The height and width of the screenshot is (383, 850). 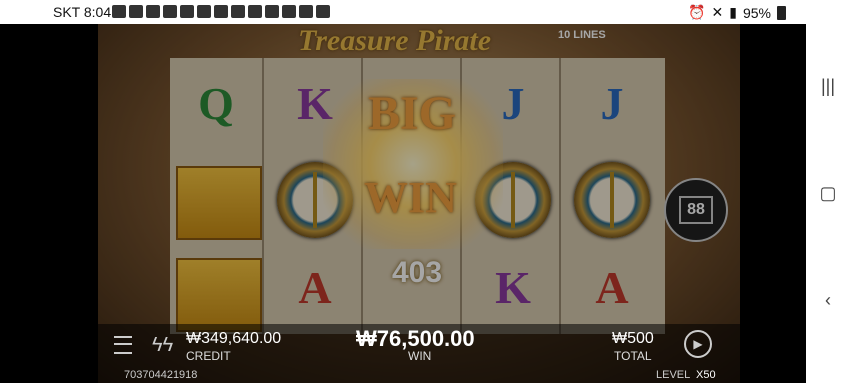 I want to click on battery-percent: 95%, so click(x=756, y=12).